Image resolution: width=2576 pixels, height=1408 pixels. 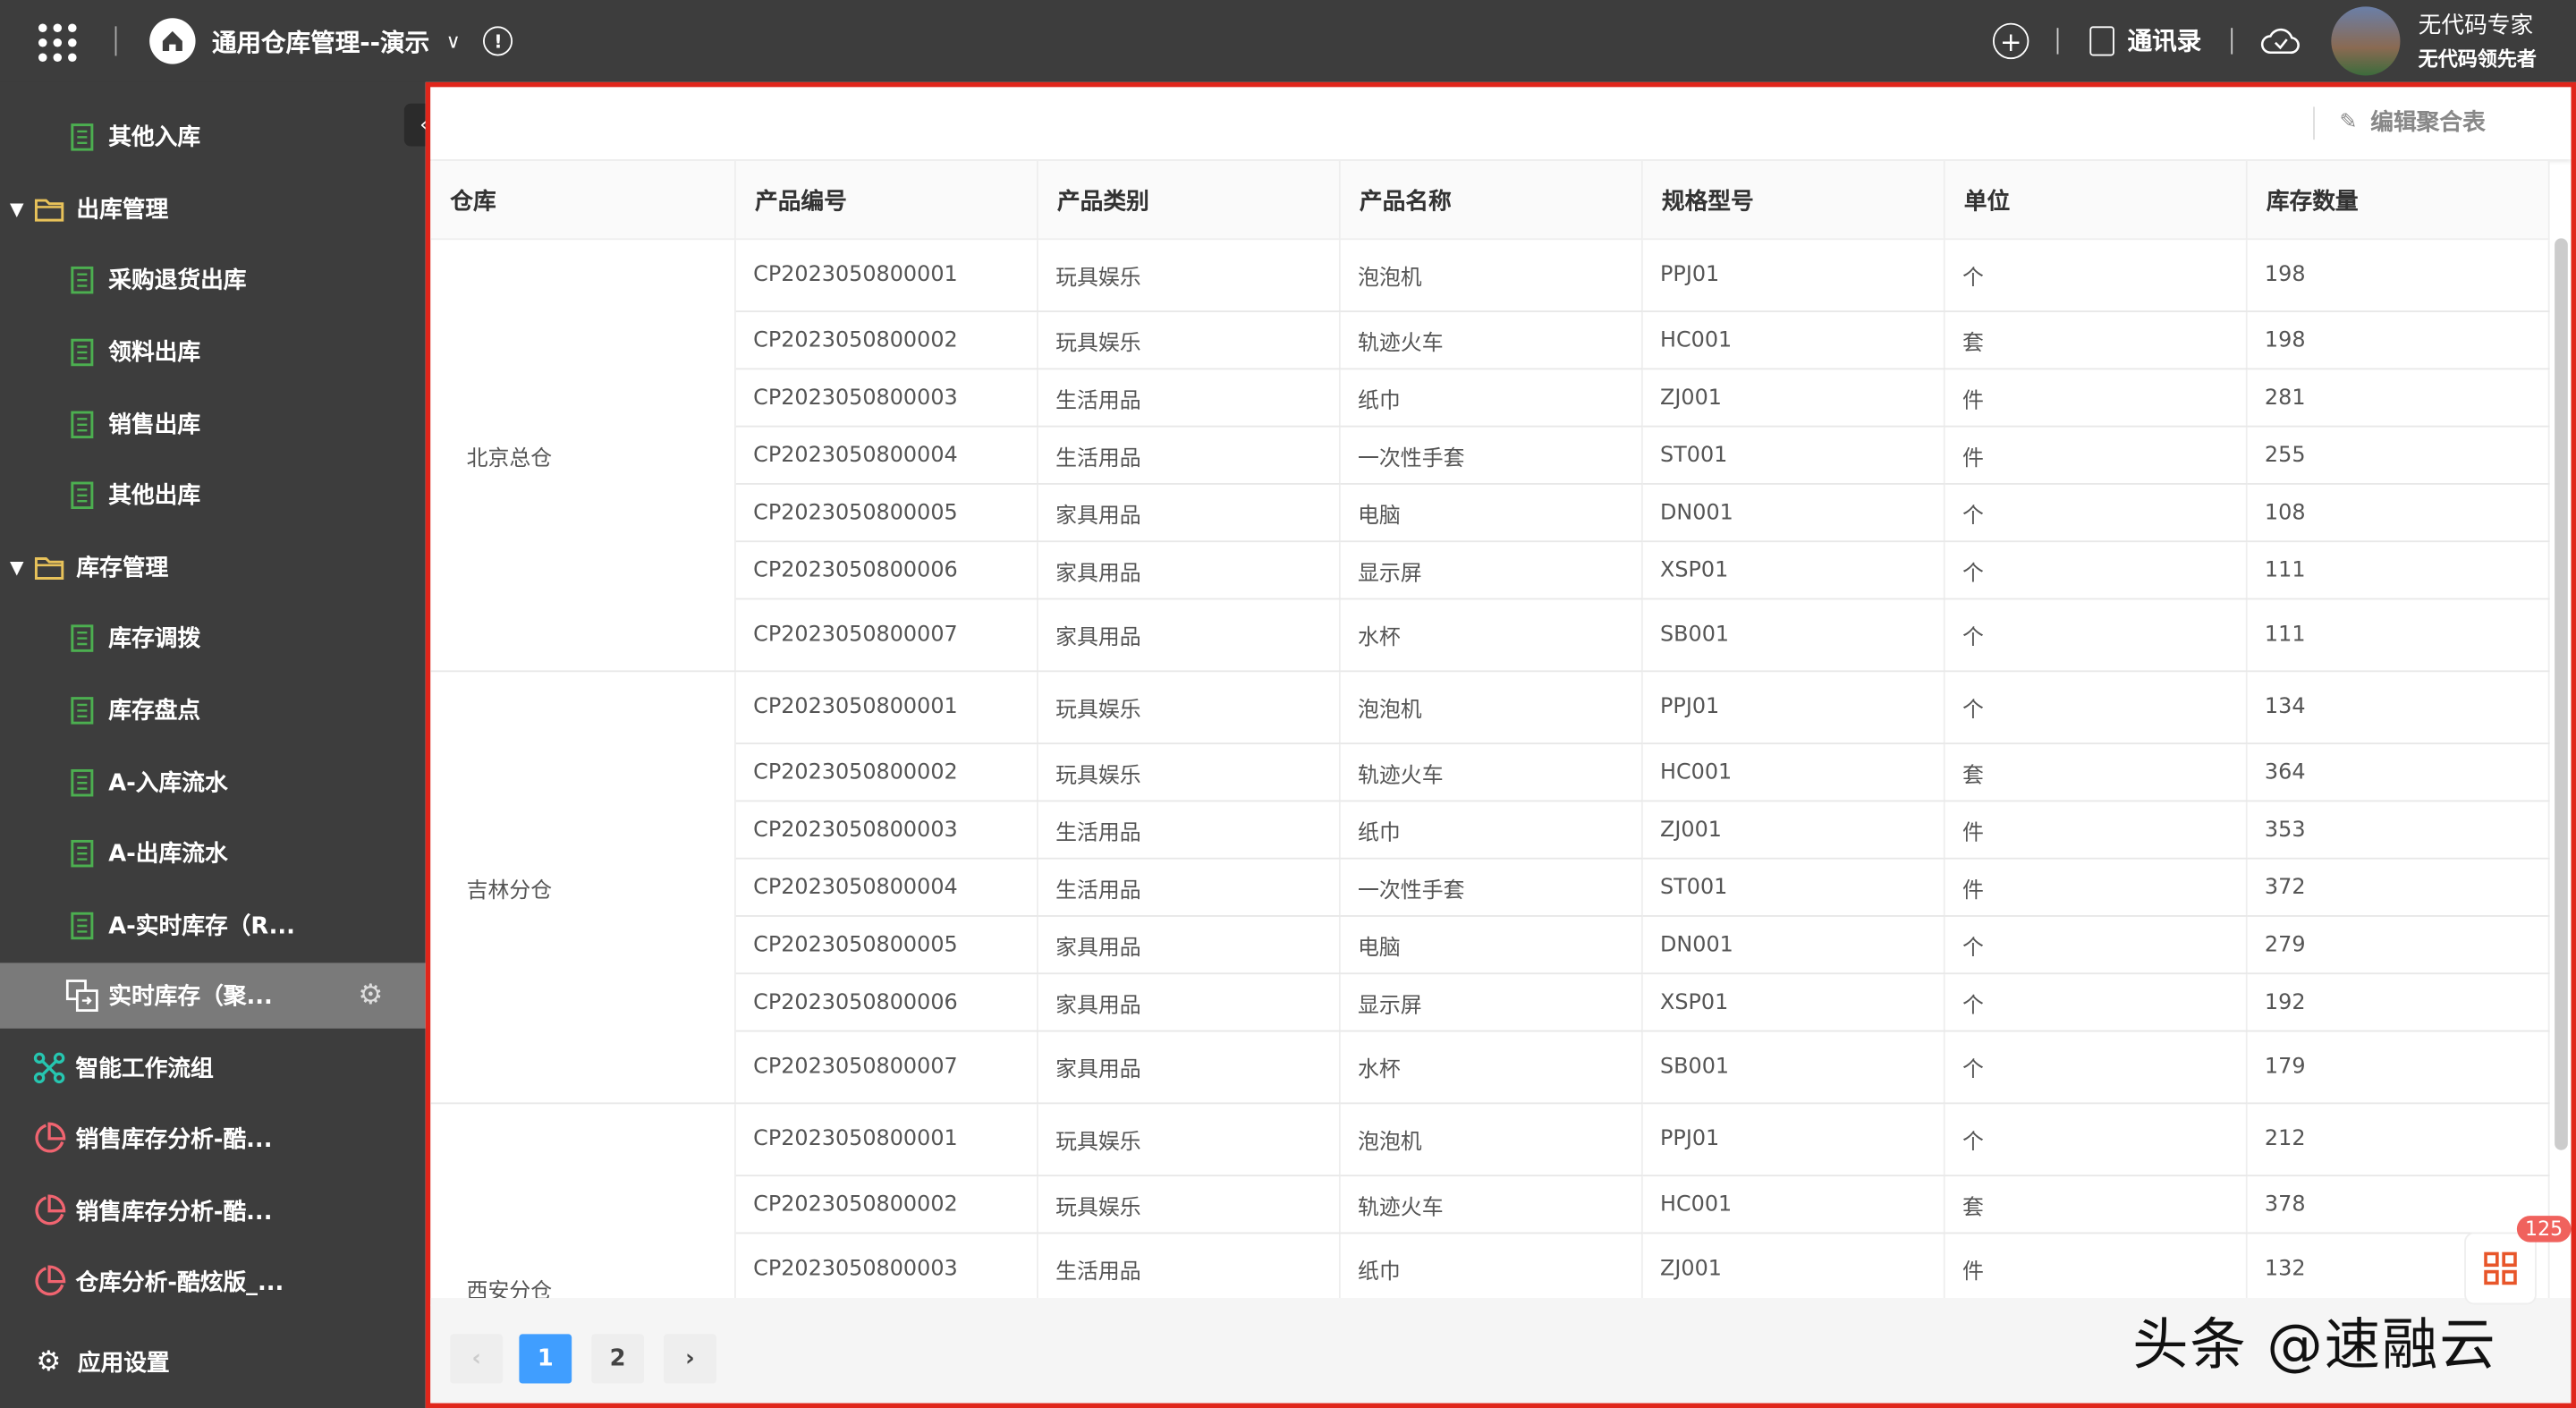 I want to click on edit-aggregate-table-button: ✎ 编辑聚合表, so click(x=2413, y=122).